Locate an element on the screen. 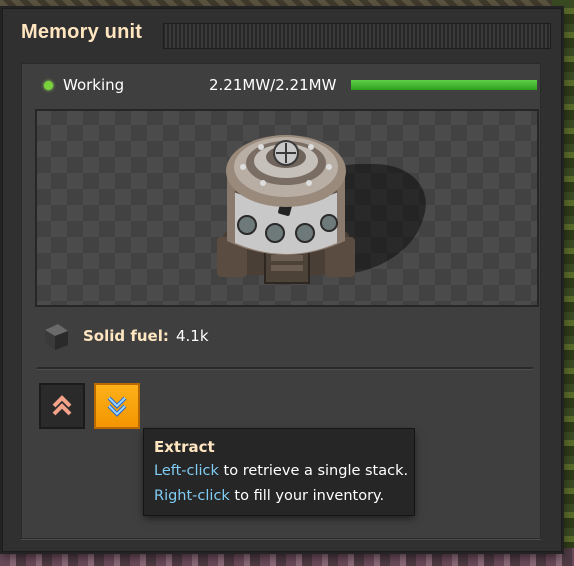 The image size is (574, 566). extract-button is located at coordinates (117, 406).